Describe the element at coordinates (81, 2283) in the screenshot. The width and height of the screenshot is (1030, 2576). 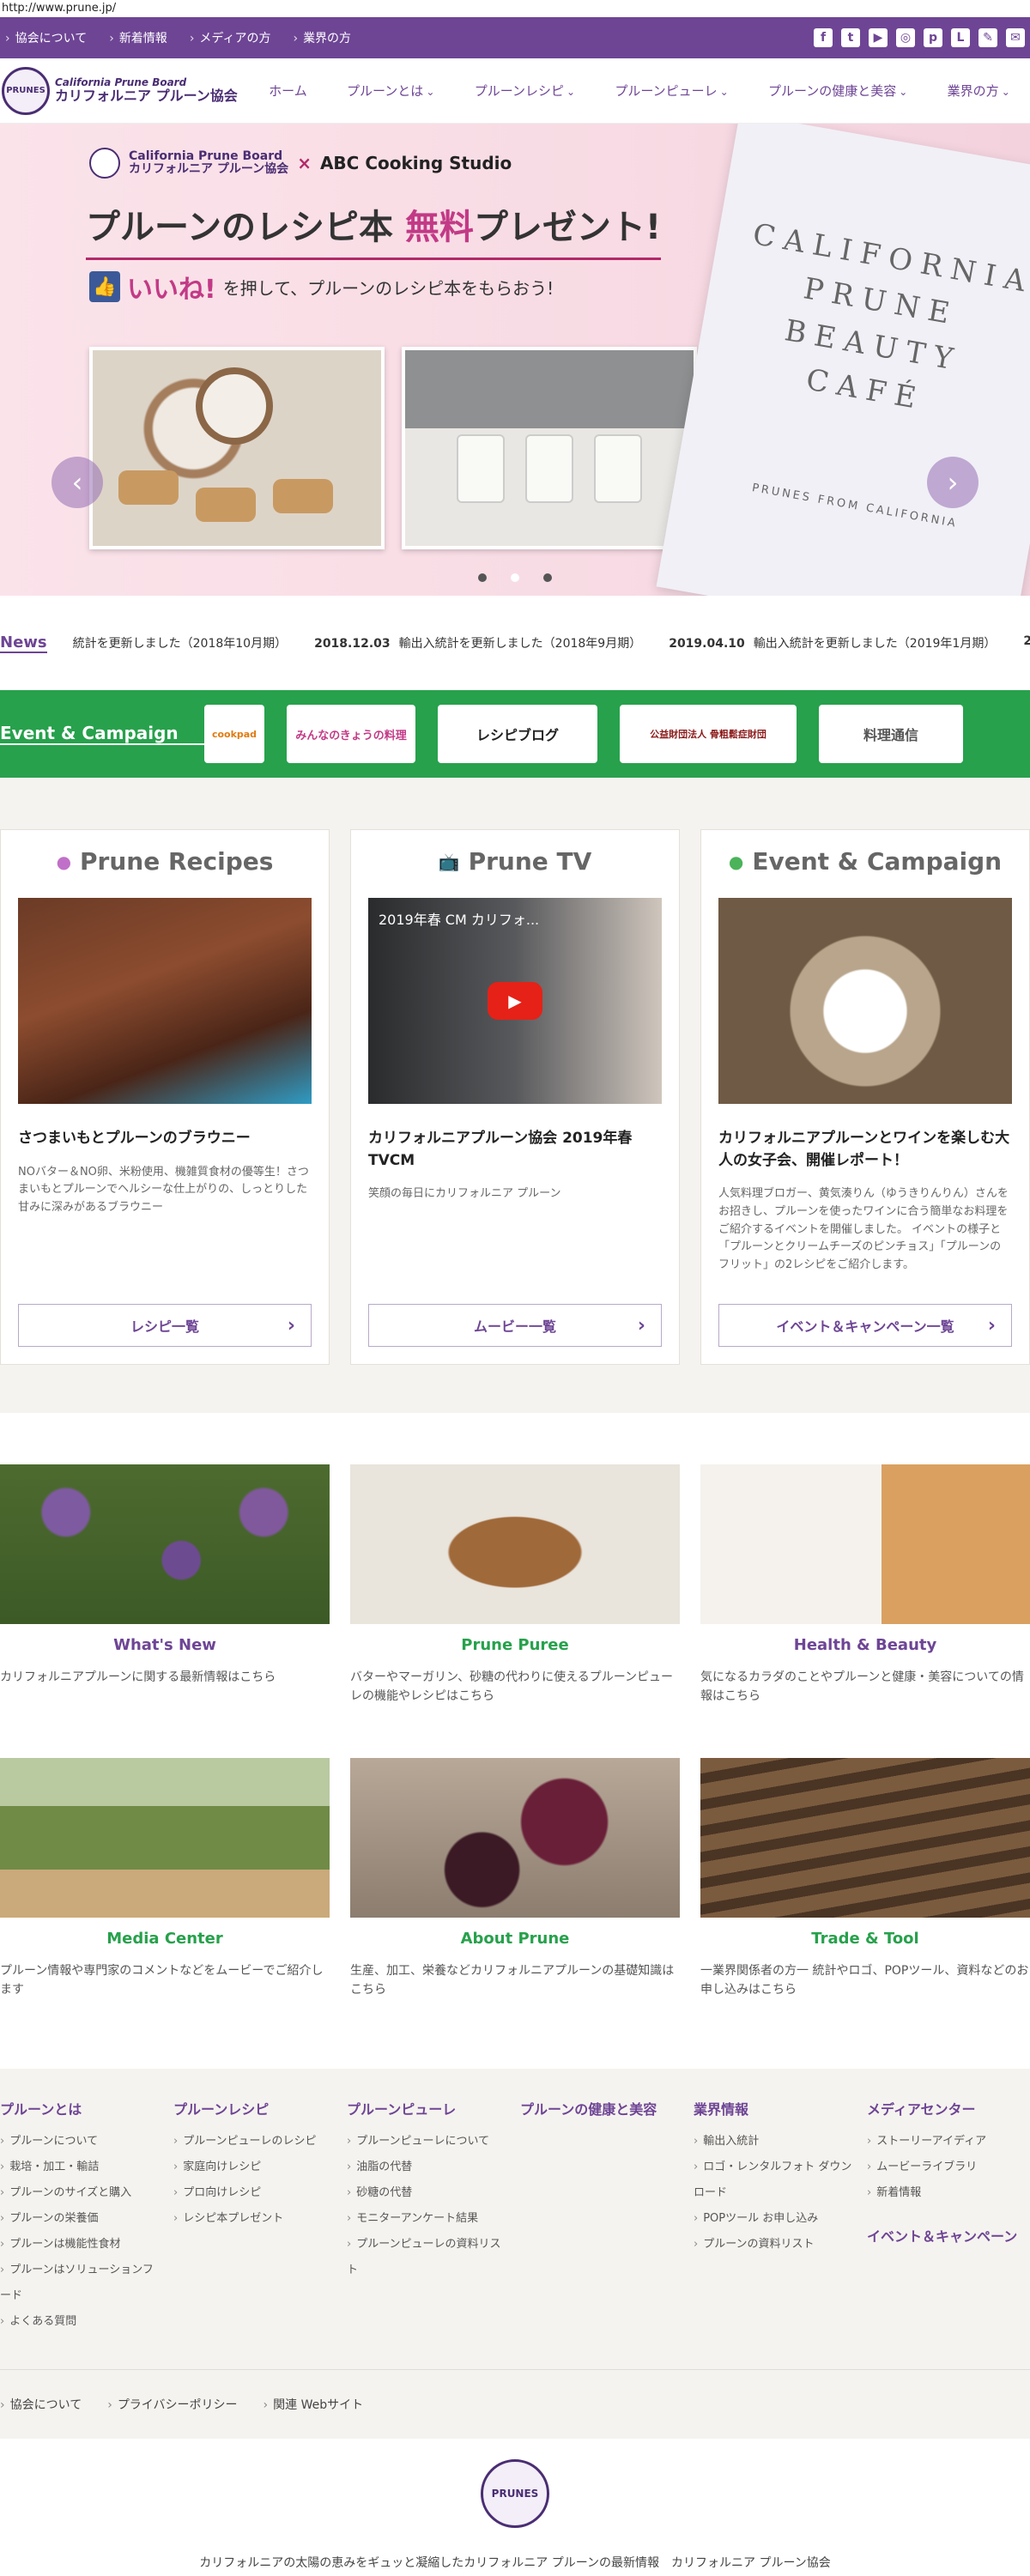
I see `footer-link: プルーンはソリューションフード` at that location.